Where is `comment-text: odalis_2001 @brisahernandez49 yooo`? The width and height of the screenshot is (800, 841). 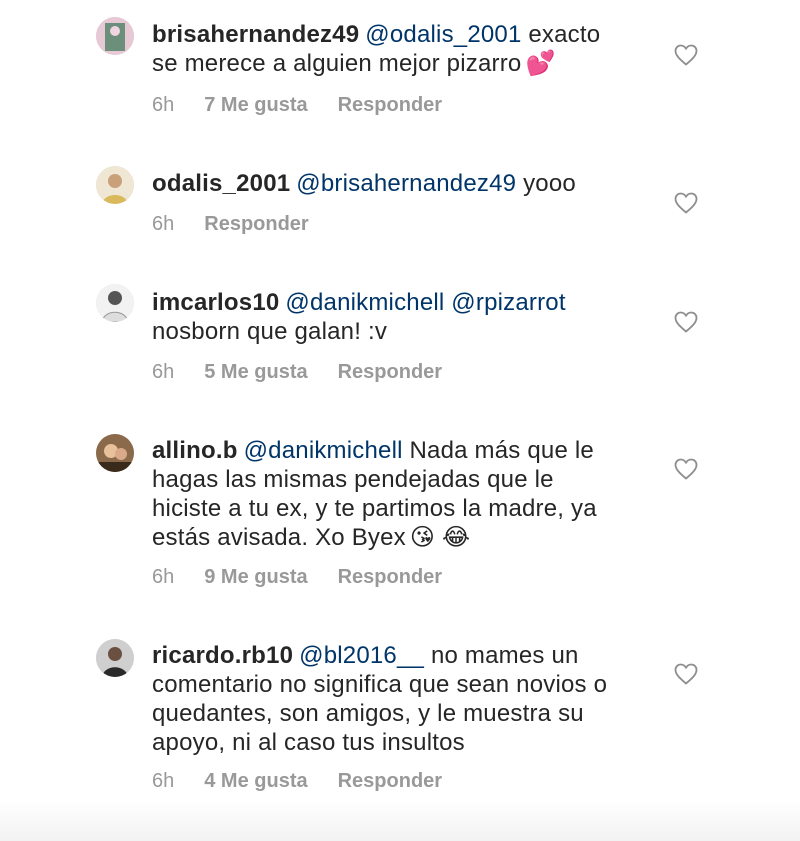
comment-text: odalis_2001 @brisahernandez49 yooo is located at coordinates (387, 183).